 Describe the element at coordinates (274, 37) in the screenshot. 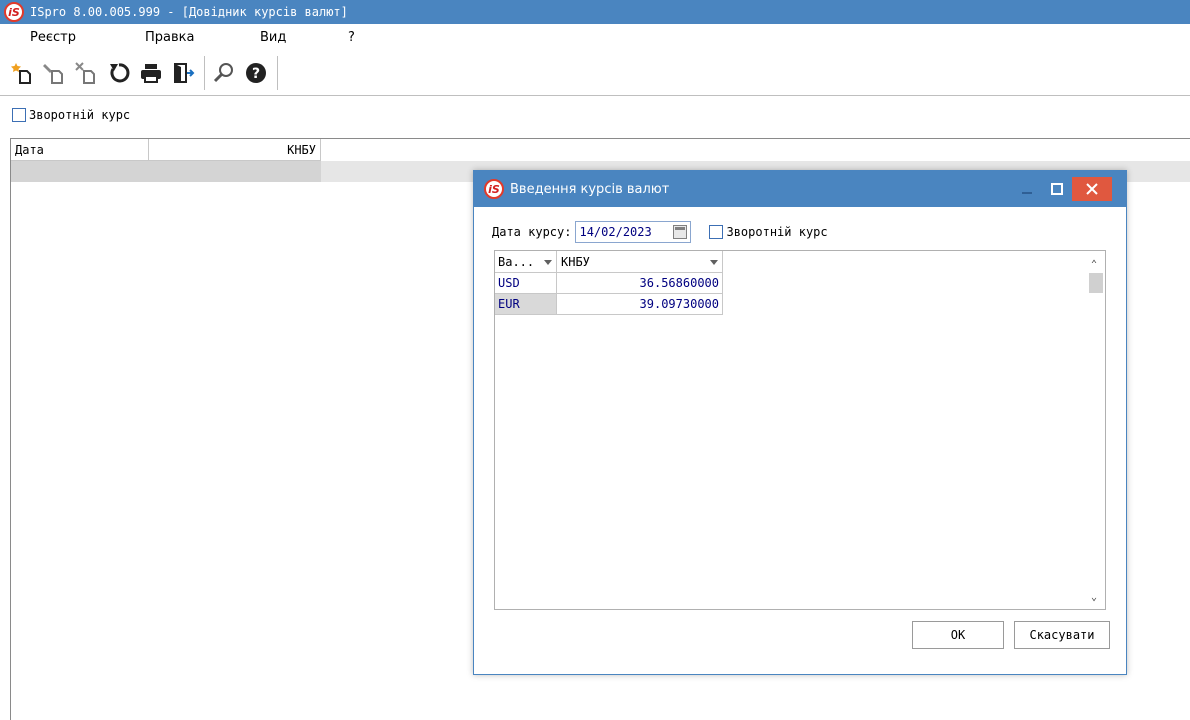

I see `menu-vyd: Вид` at that location.